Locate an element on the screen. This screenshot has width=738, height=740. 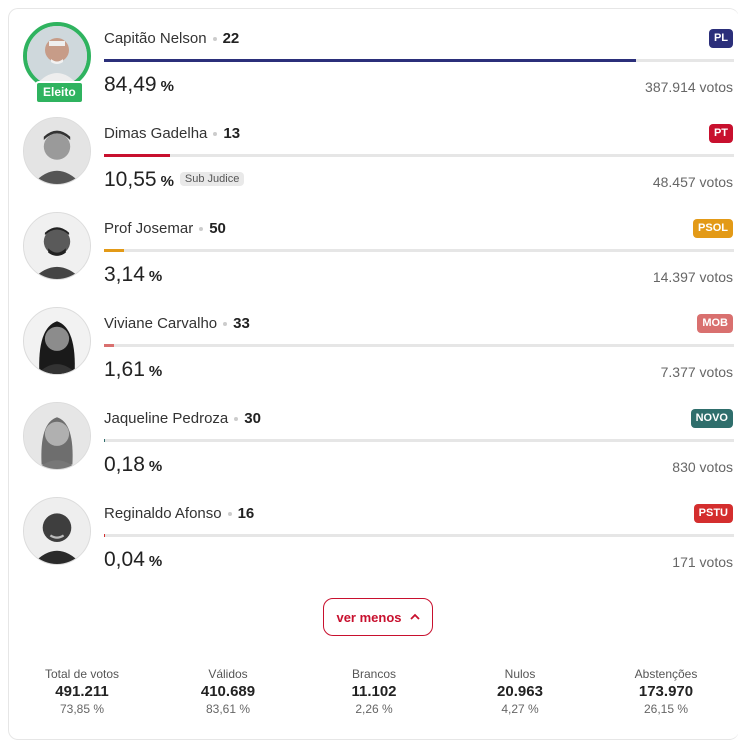
vote-count: 171 votos is located at coordinates (702, 562).